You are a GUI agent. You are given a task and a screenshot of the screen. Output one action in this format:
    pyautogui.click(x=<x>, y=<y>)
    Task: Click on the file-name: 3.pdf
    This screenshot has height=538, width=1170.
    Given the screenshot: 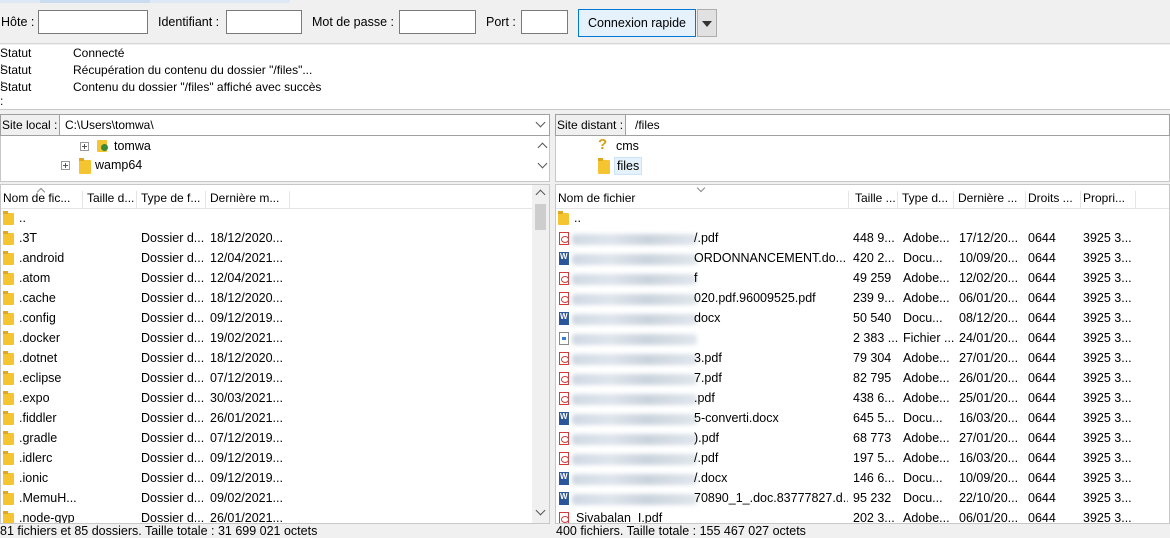 What is the action you would take?
    pyautogui.click(x=708, y=358)
    